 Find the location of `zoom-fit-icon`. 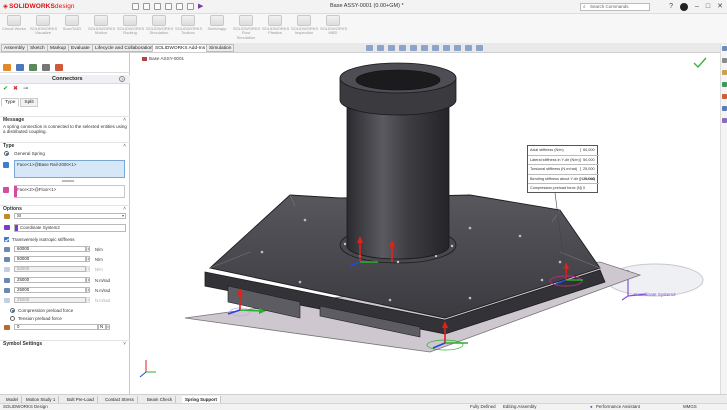

zoom-fit-icon is located at coordinates (369, 48).